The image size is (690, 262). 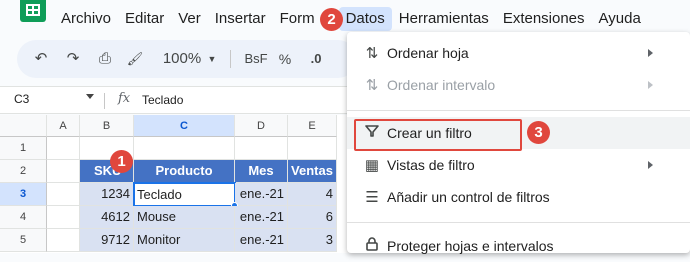 I want to click on menu-item-control-filtros: ☰ Añadir un control de filtros, so click(x=518, y=197).